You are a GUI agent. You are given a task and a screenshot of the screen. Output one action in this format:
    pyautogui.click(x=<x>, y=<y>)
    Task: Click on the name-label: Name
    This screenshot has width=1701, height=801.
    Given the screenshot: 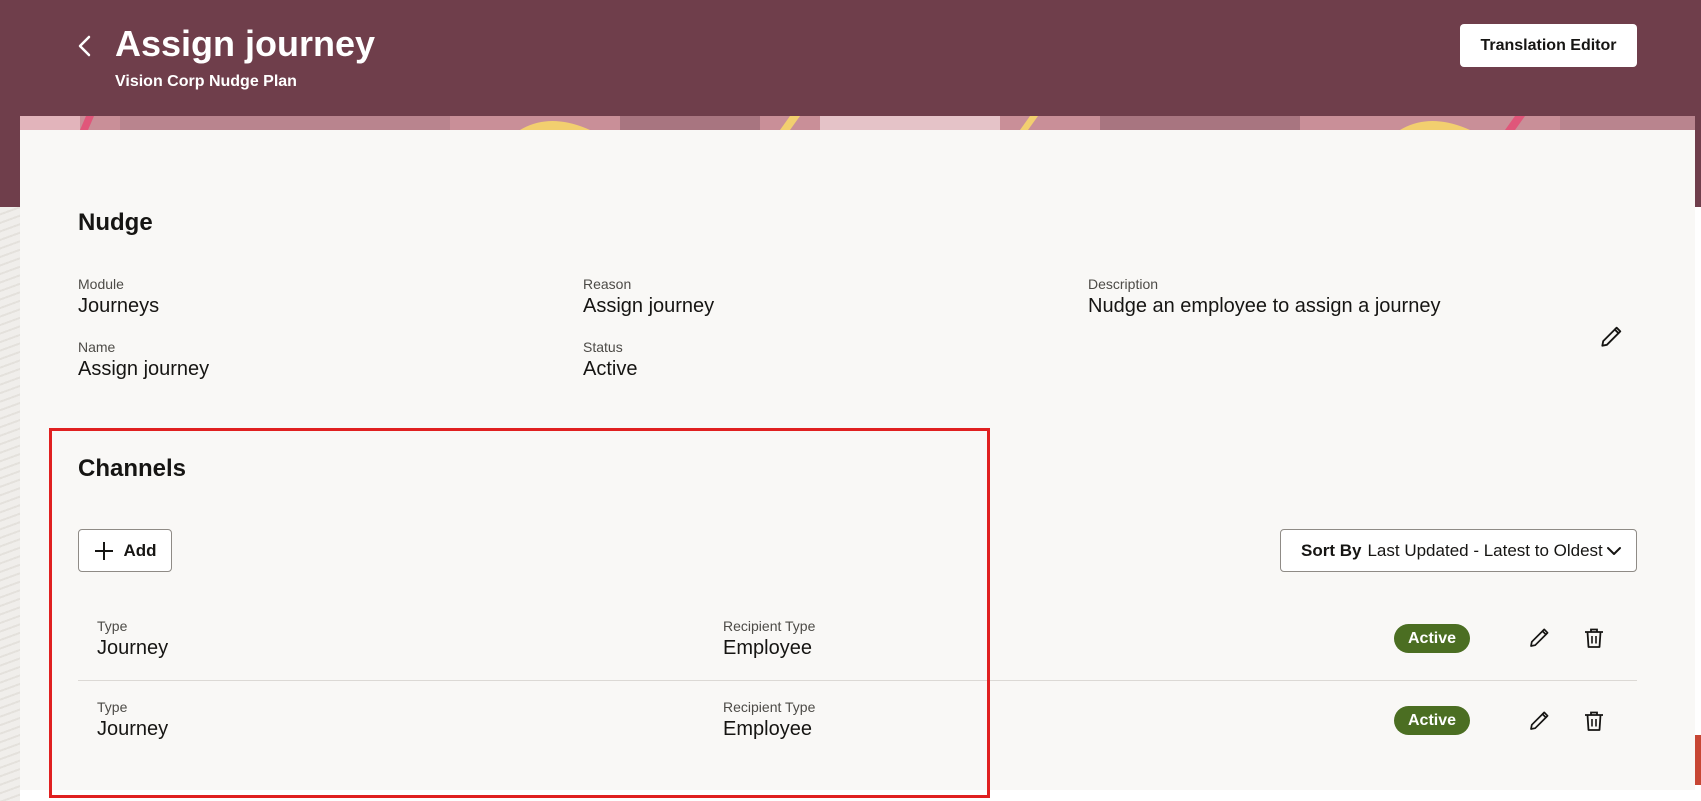 What is the action you would take?
    pyautogui.click(x=97, y=347)
    